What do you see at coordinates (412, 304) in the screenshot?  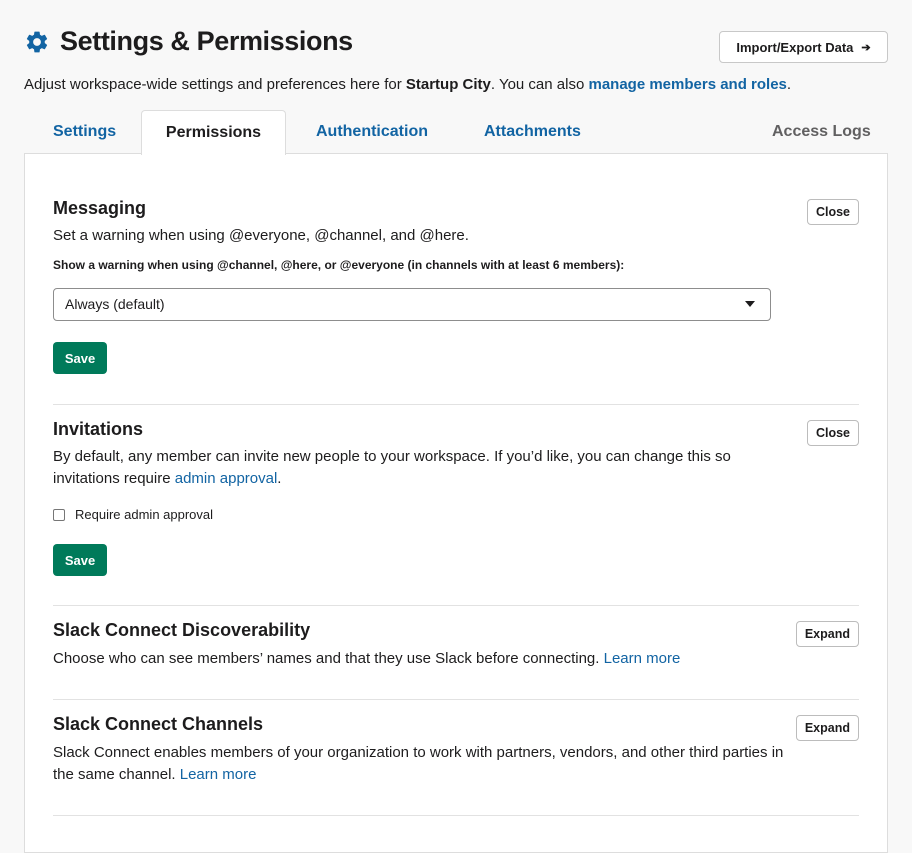 I see `warning-select: Always (default)` at bounding box center [412, 304].